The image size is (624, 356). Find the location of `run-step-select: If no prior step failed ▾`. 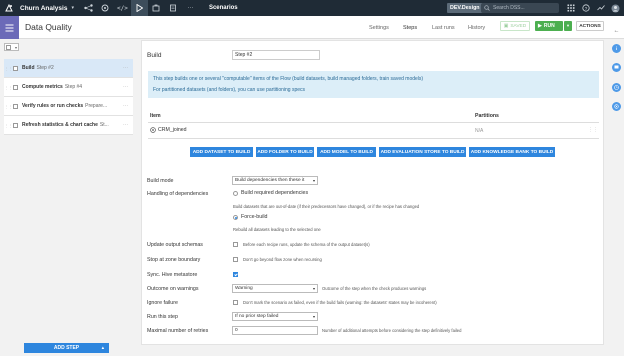

run-step-select: If no prior step failed ▾ is located at coordinates (275, 316).